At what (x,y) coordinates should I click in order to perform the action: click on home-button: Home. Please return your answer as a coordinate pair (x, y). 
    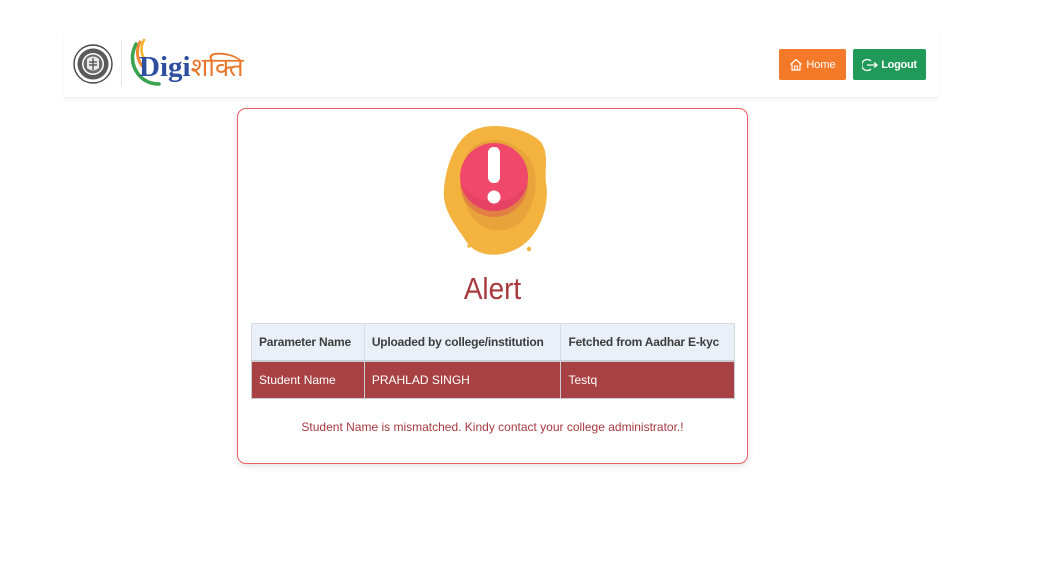
    Looking at the image, I should click on (812, 64).